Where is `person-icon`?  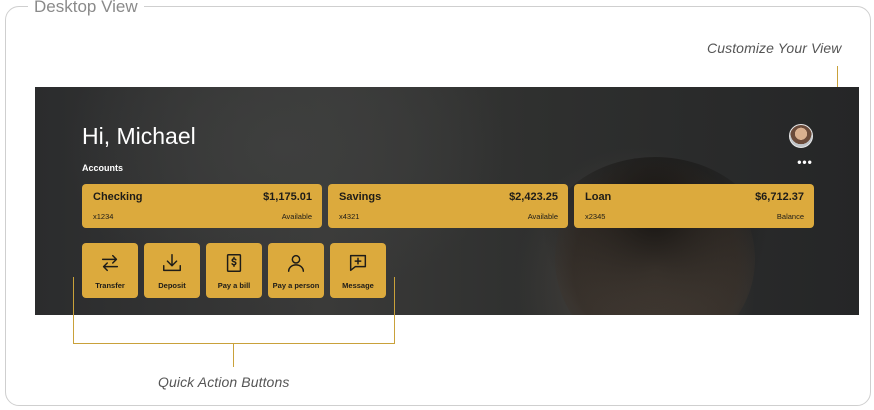
person-icon is located at coordinates (296, 263).